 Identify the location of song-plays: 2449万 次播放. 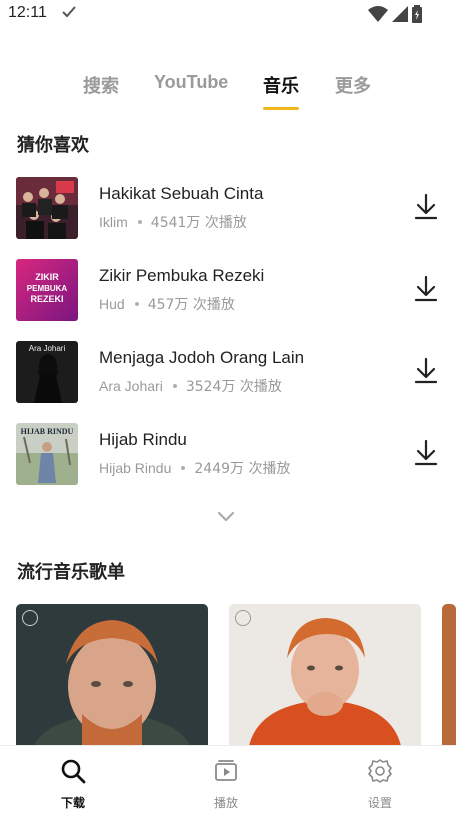
(242, 469).